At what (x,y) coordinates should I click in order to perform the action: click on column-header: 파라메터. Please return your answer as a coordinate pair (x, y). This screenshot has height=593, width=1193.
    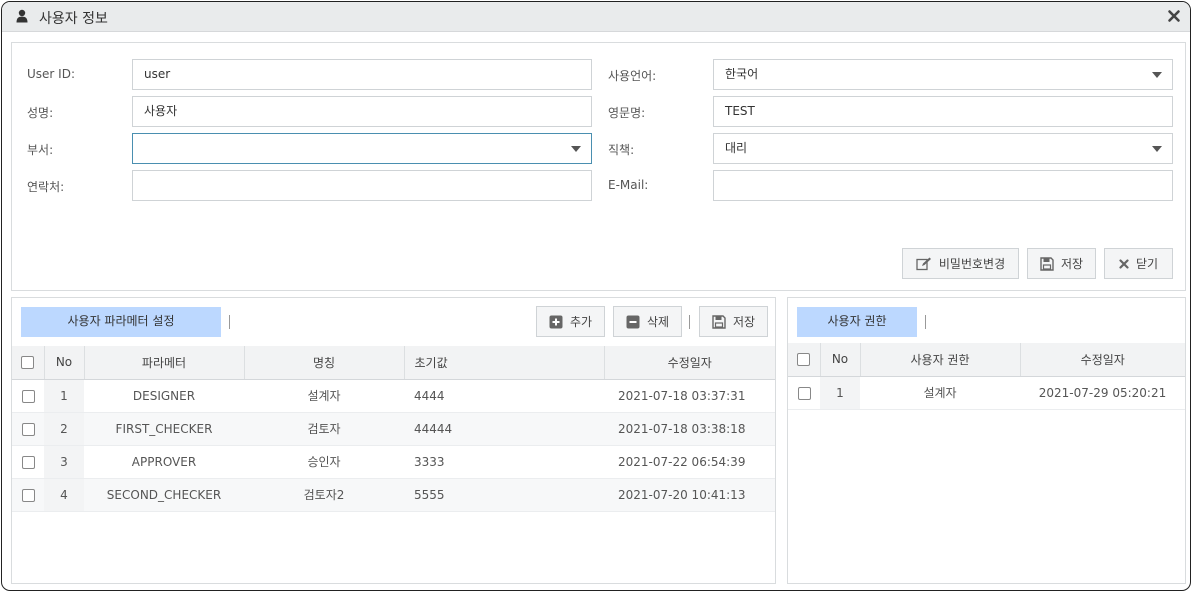
    Looking at the image, I should click on (164, 363).